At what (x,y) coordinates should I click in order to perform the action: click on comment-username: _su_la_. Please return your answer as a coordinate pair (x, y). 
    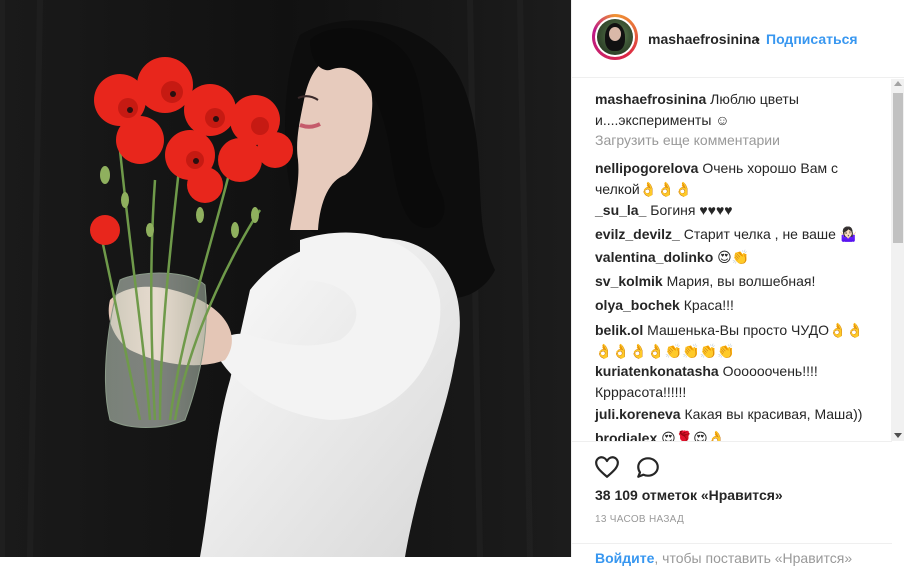
    Looking at the image, I should click on (620, 210).